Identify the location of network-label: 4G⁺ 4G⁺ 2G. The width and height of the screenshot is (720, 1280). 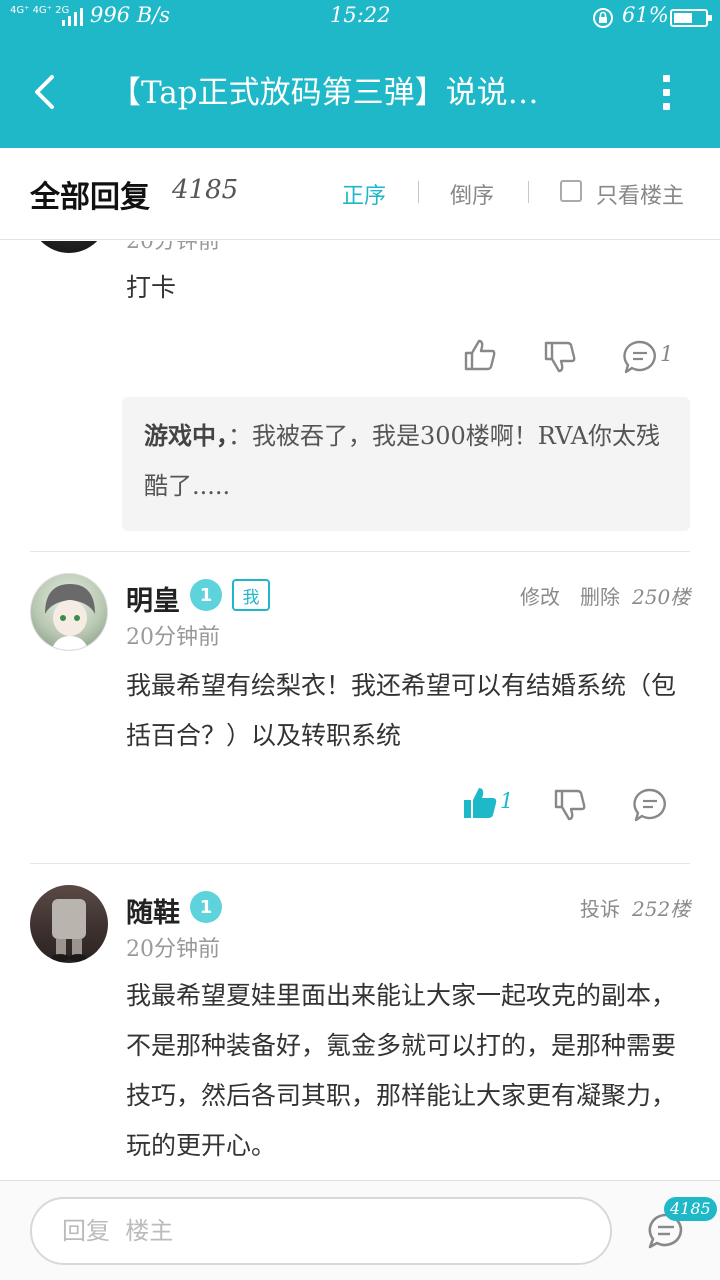
(40, 10).